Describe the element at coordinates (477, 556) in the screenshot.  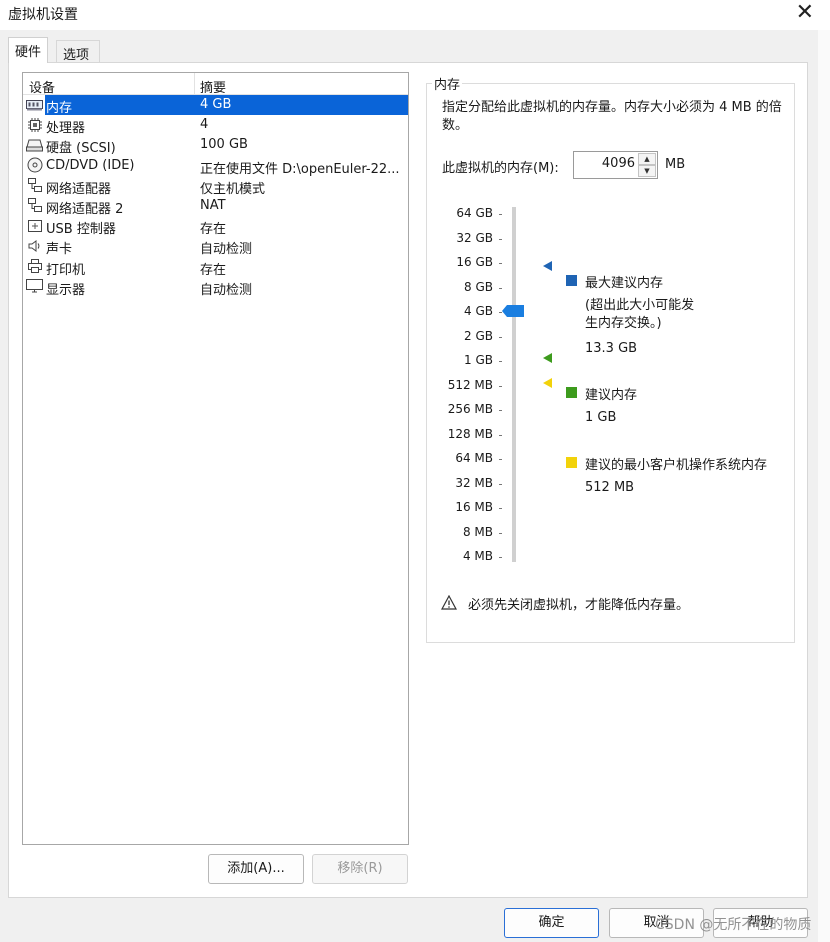
I see `scale-label: 4 MB` at that location.